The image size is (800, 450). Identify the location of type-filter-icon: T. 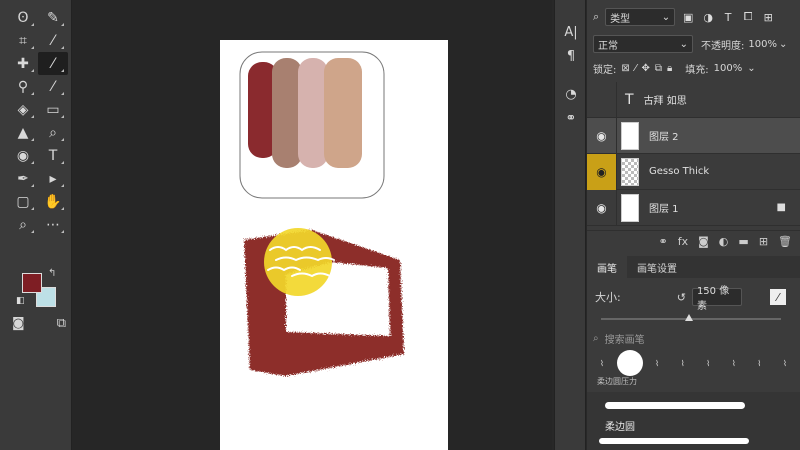
(728, 17).